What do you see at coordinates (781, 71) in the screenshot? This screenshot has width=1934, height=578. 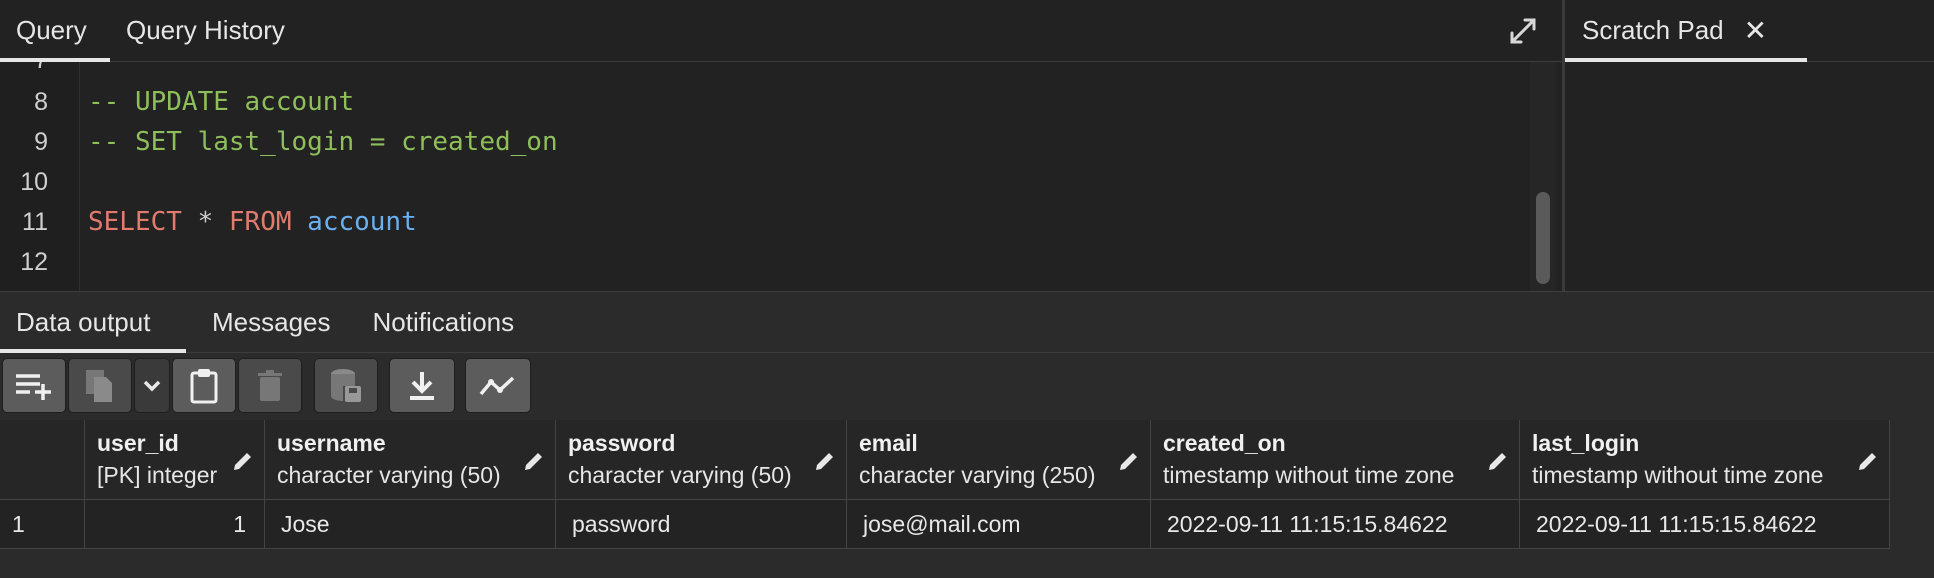 I see `code-line: 7` at bounding box center [781, 71].